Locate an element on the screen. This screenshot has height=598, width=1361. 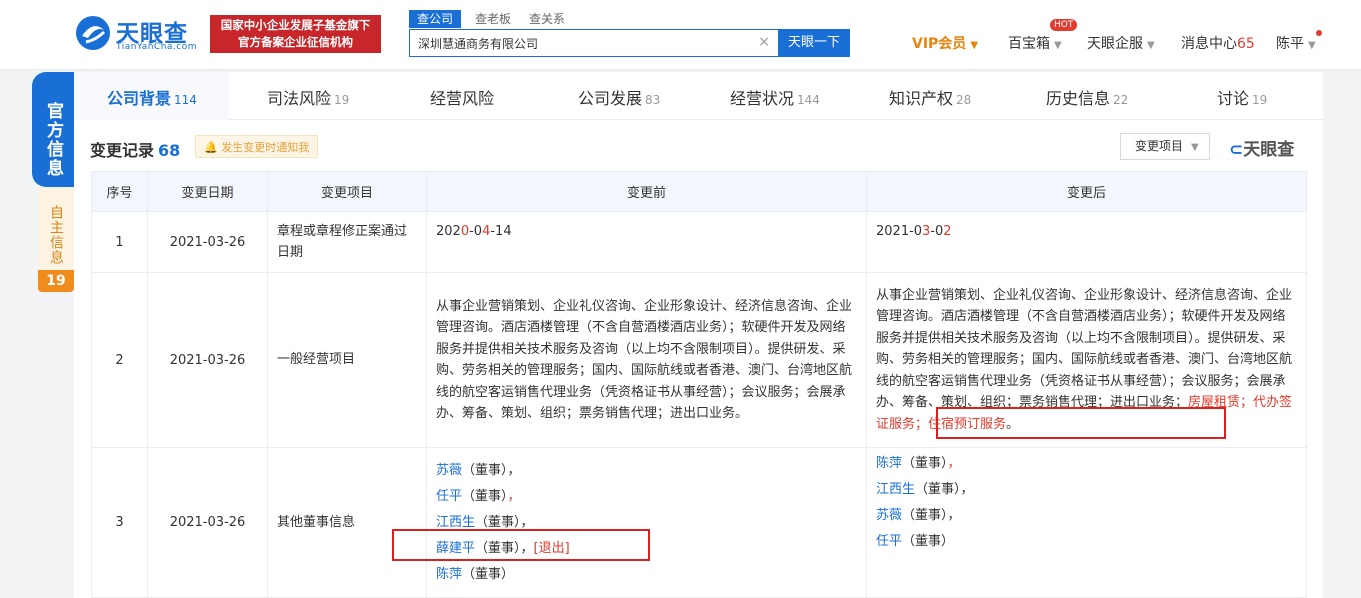
badge-line-2: 官方备案企业征信机构 is located at coordinates (295, 42).